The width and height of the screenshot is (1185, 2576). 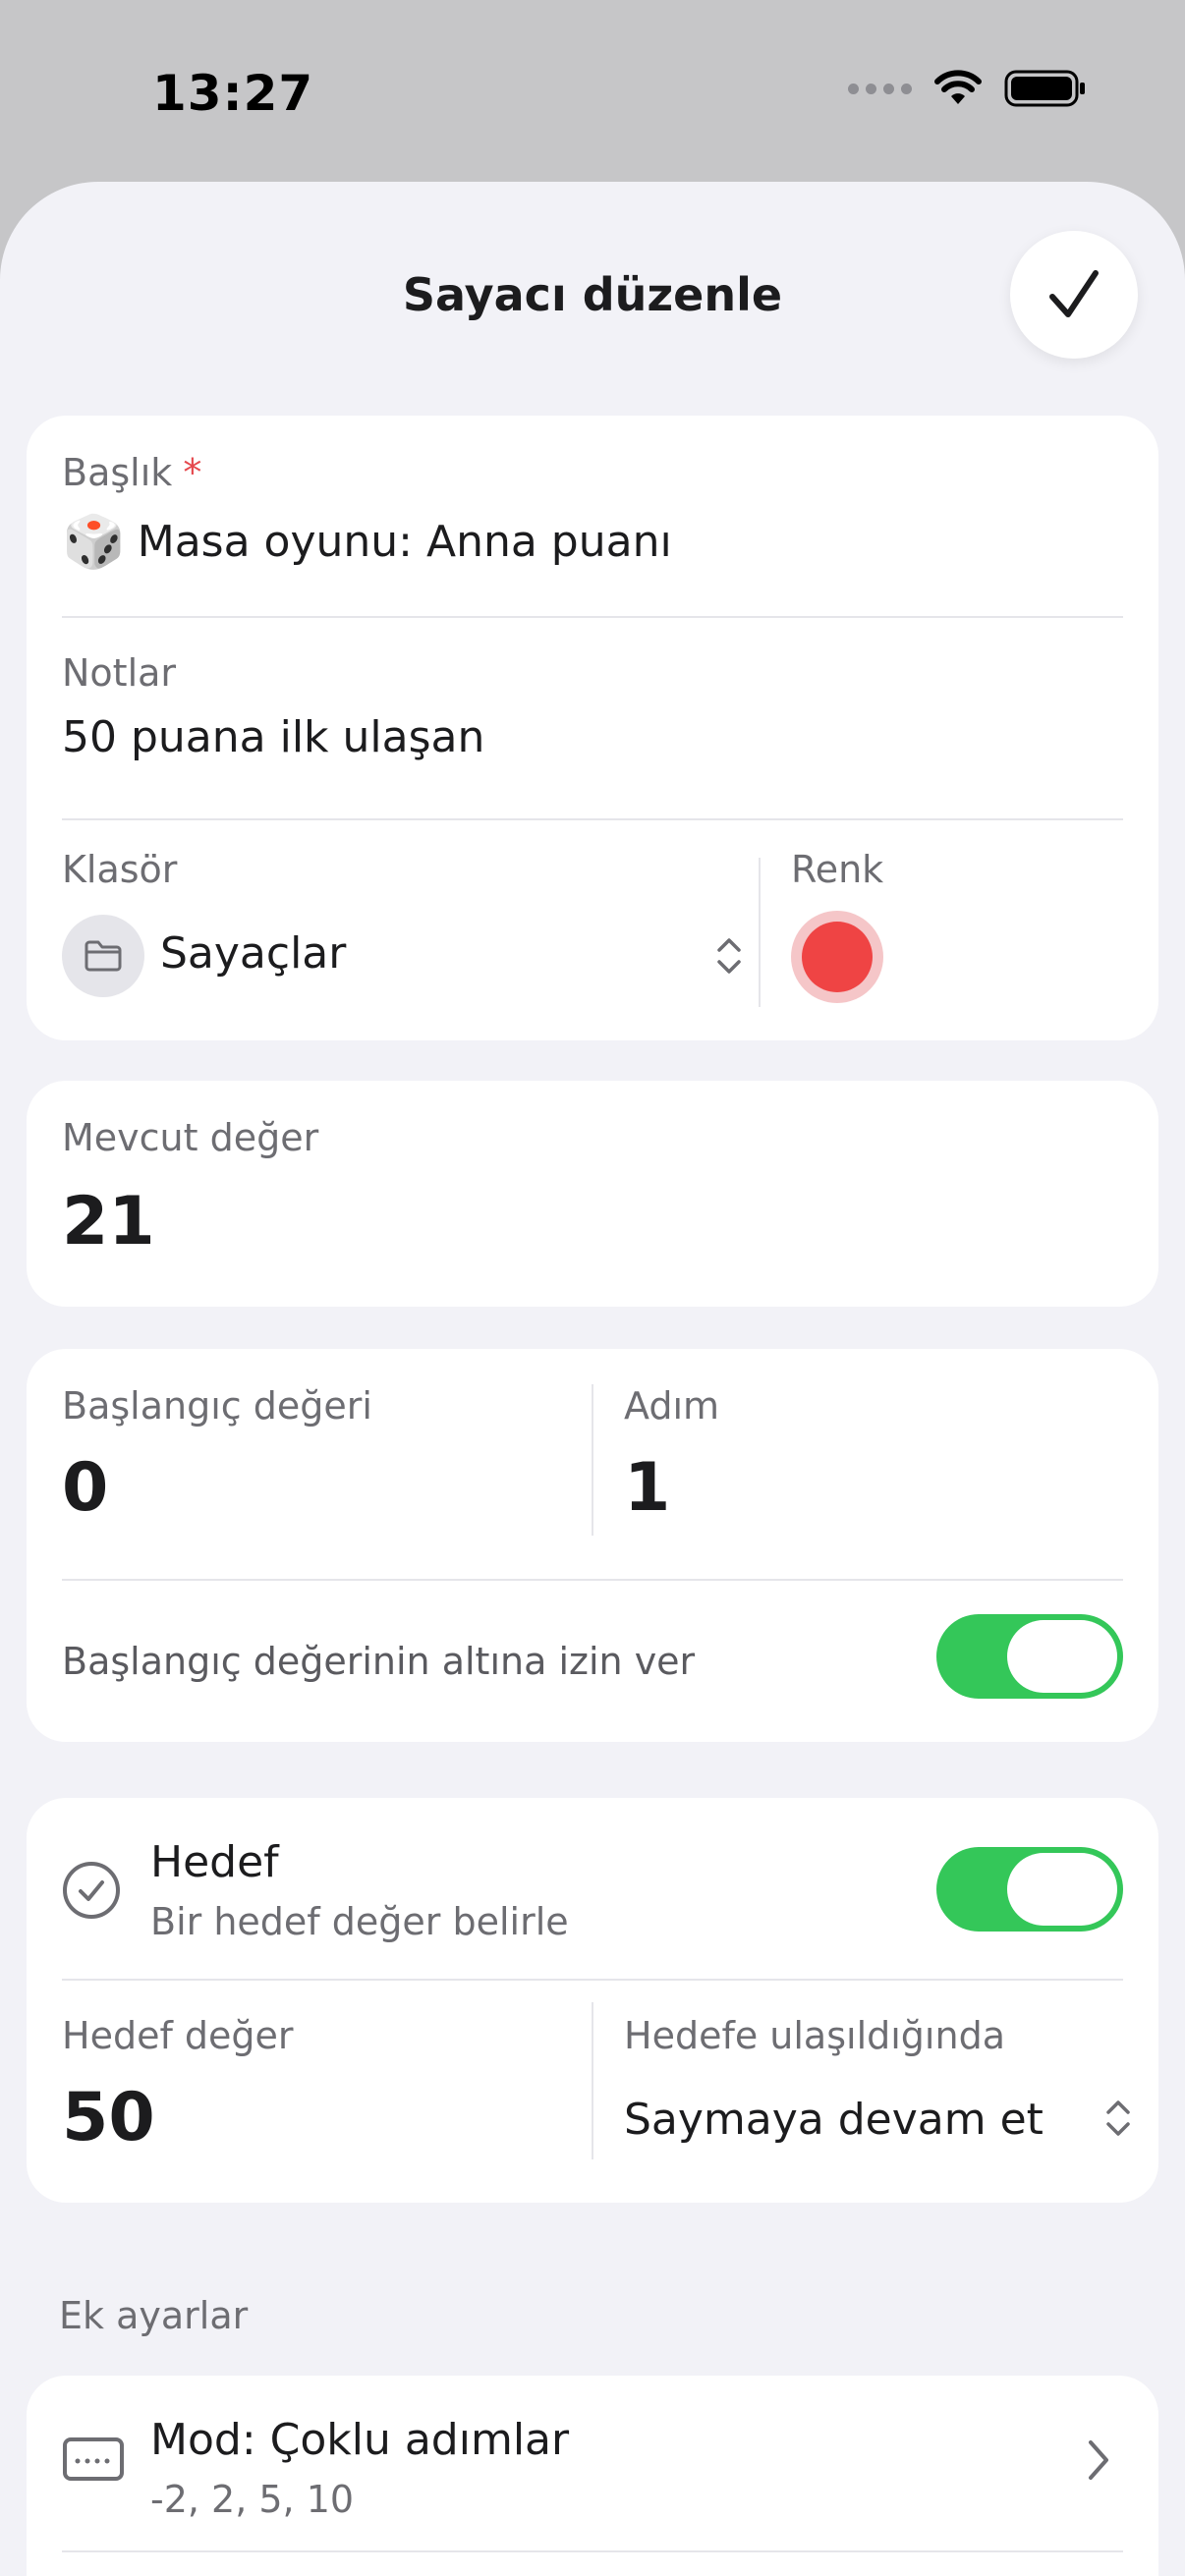 I want to click on goal-title: Hedef, so click(x=215, y=1862).